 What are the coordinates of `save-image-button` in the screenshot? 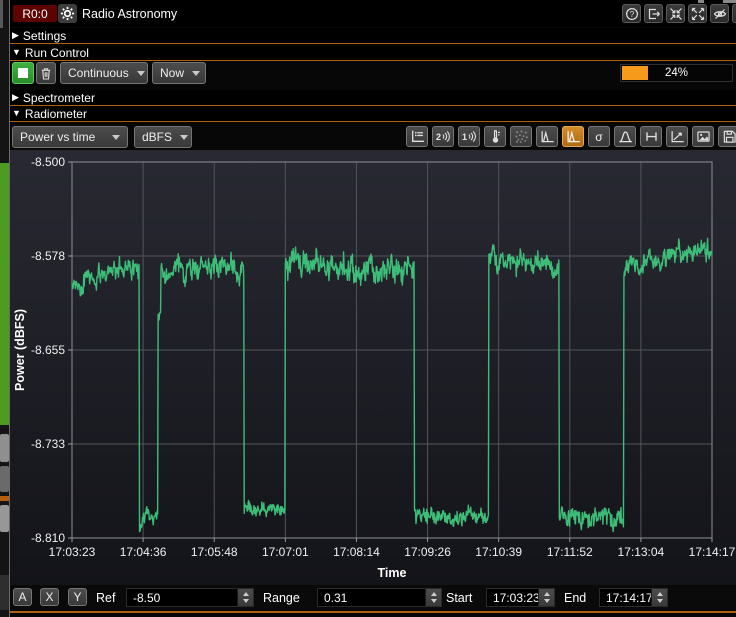 It's located at (703, 136).